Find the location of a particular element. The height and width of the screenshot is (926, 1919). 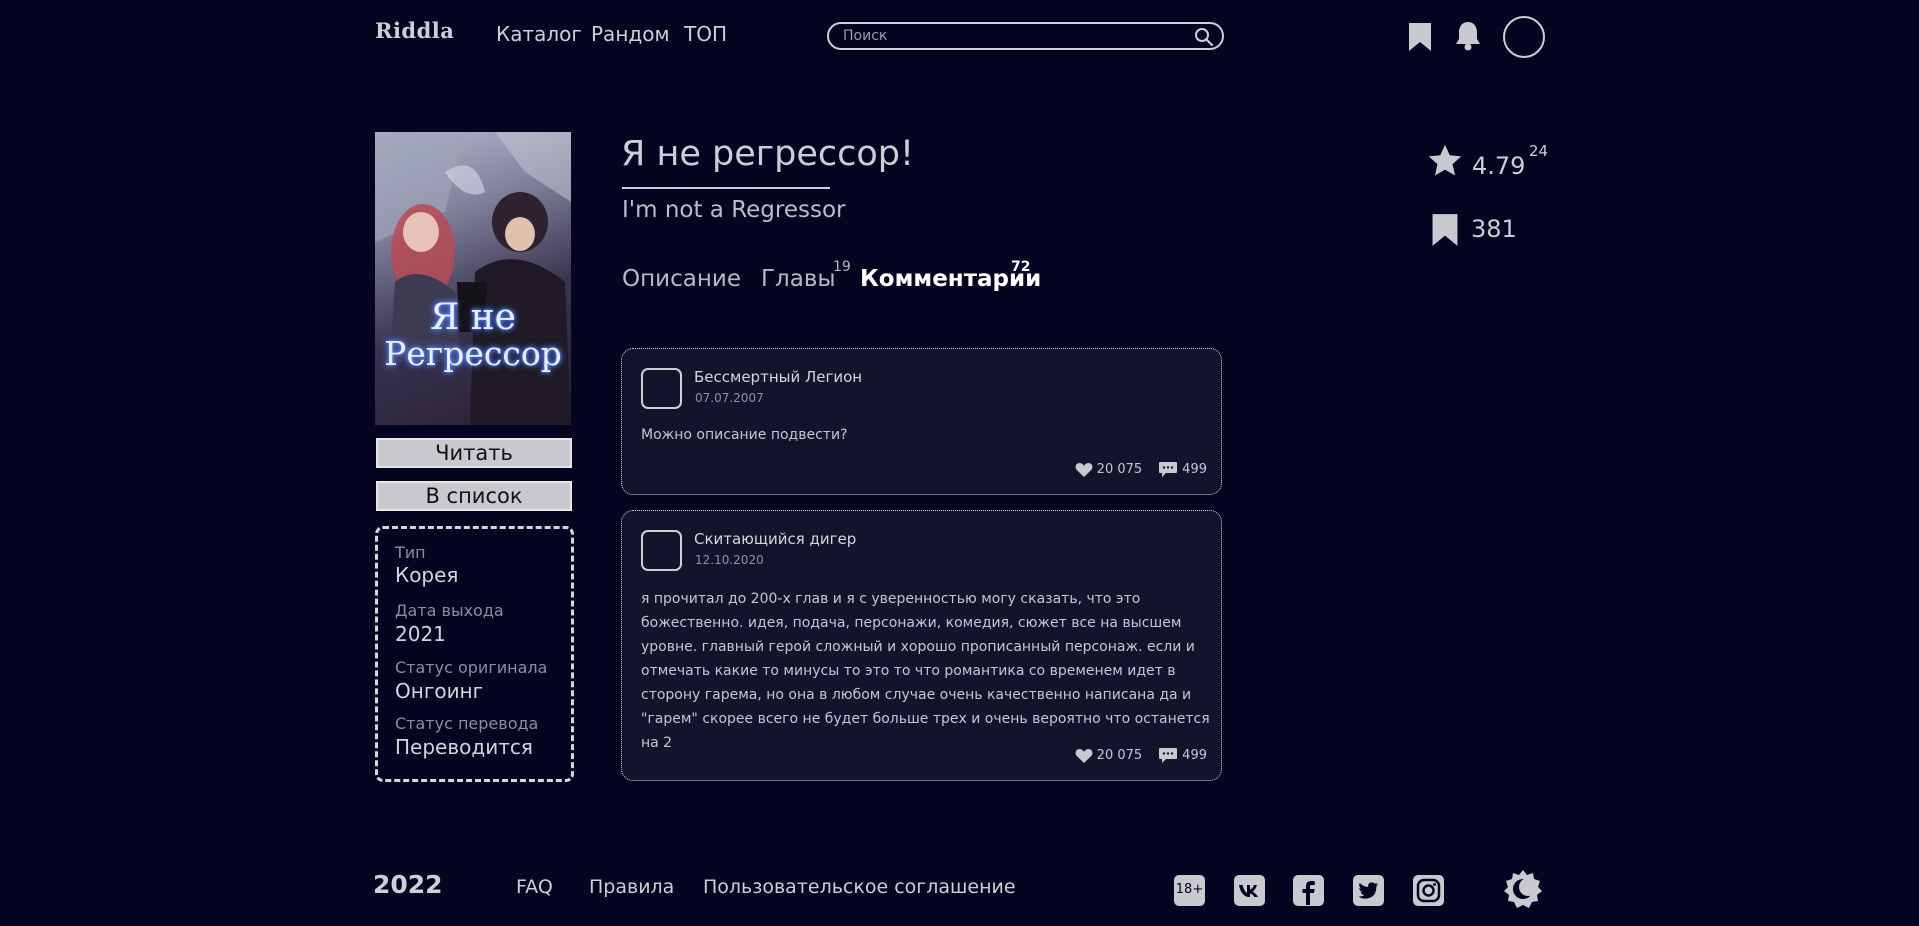

tab-chapters: Главы is located at coordinates (798, 279).